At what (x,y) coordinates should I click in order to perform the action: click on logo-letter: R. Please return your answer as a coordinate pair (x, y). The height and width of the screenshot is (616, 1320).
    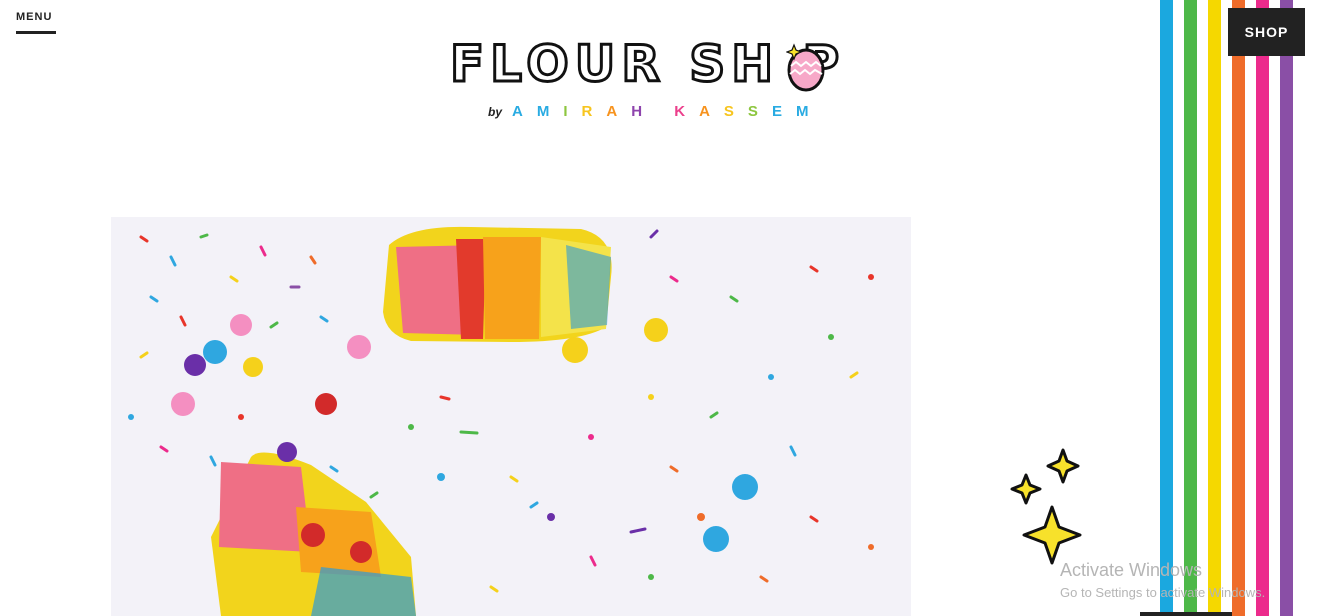
    Looking at the image, I should click on (594, 111).